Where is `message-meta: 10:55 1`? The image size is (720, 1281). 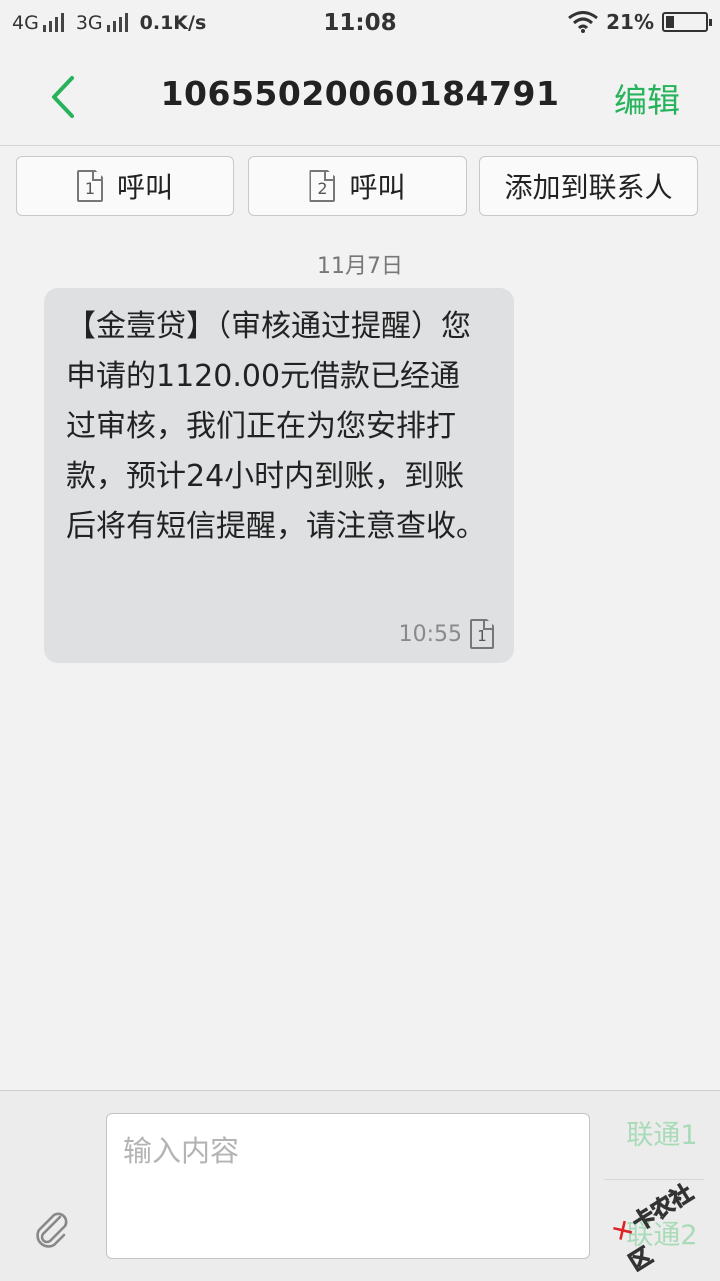 message-meta: 10:55 1 is located at coordinates (446, 634).